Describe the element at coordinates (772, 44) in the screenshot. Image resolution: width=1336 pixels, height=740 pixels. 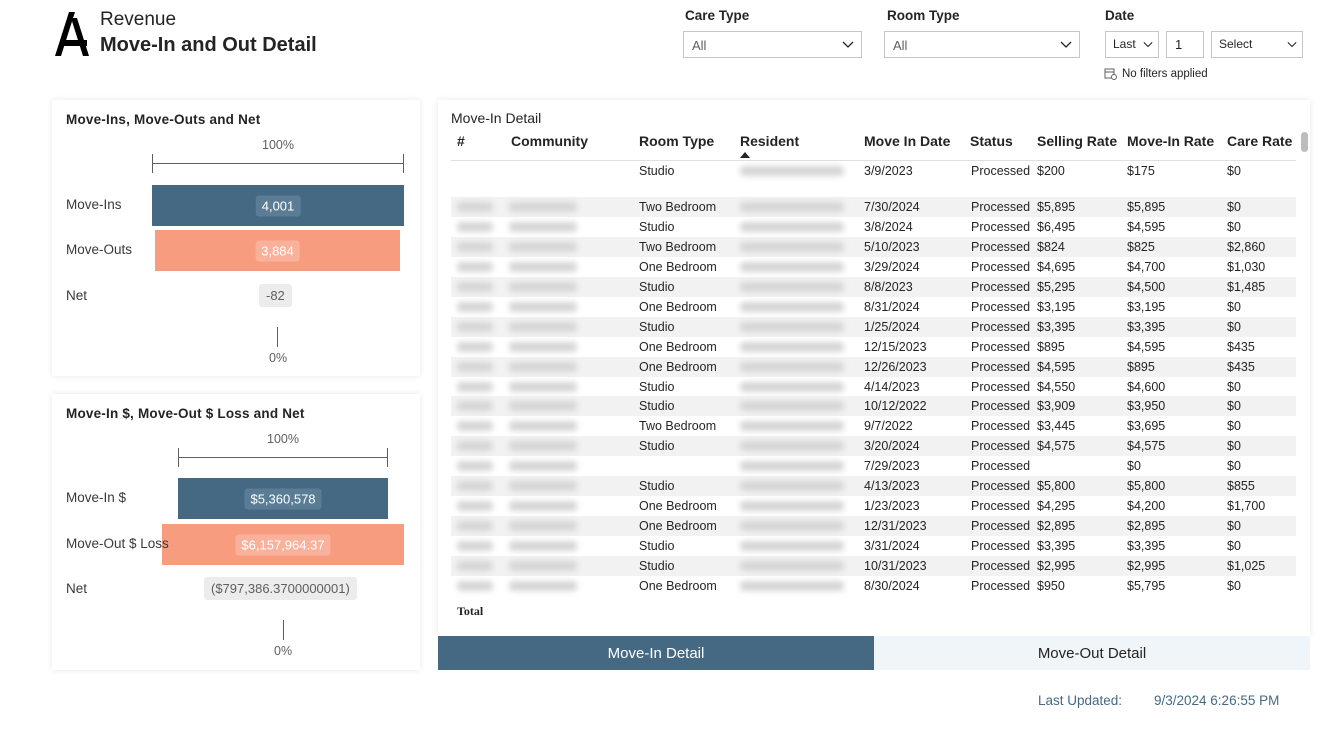
I see `care-type-dropdown: All` at that location.